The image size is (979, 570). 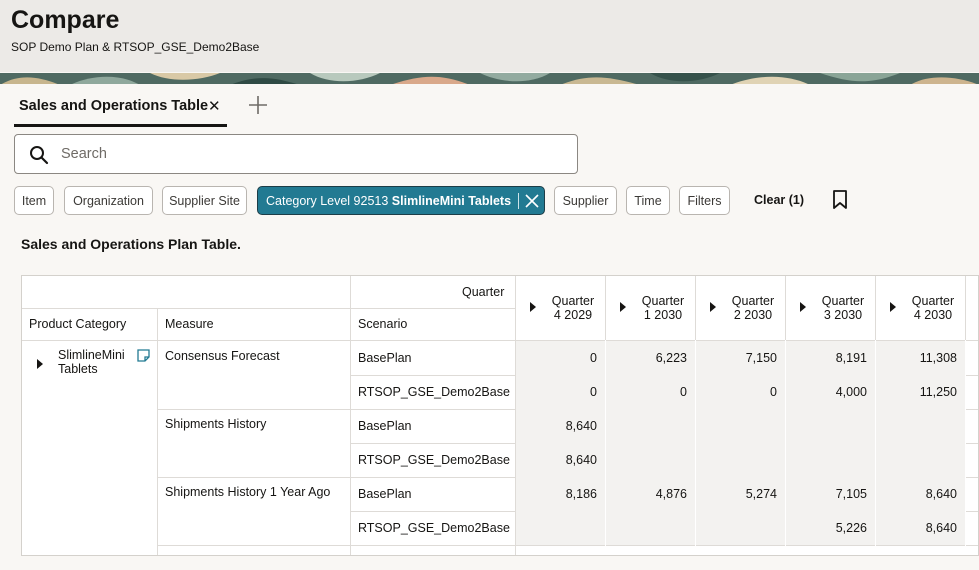 I want to click on value-cell: 8,191, so click(x=830, y=358).